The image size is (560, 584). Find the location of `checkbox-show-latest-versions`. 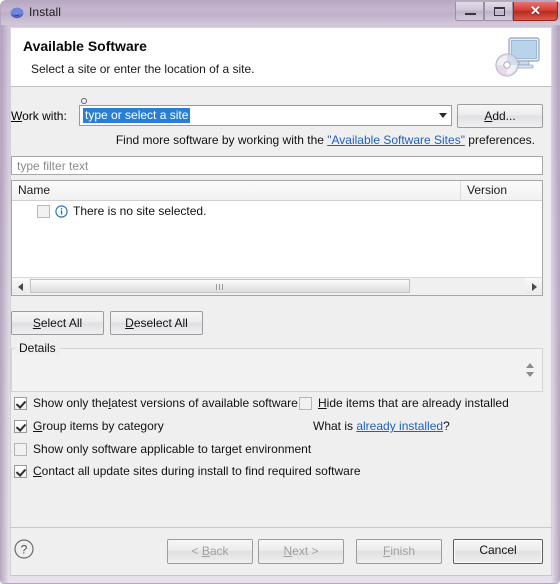

checkbox-show-latest-versions is located at coordinates (20, 403).